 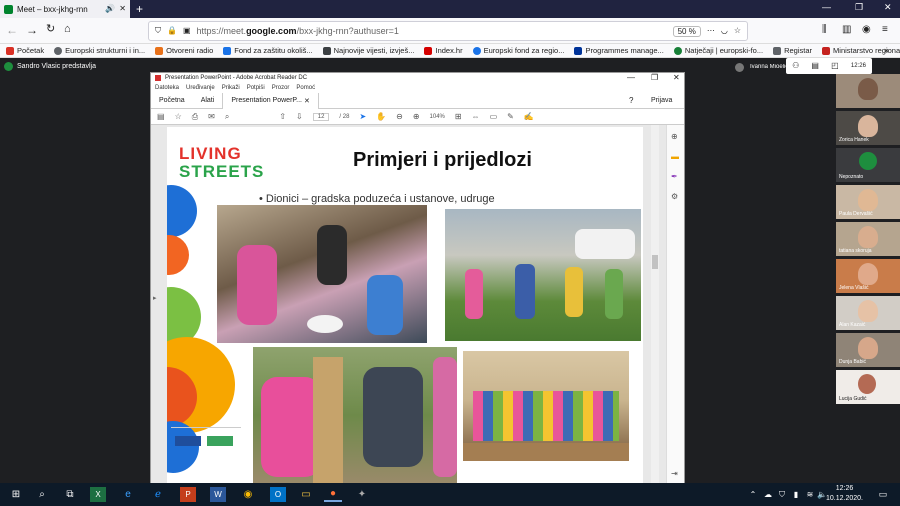 What do you see at coordinates (187, 31) in the screenshot?
I see `camera-permission-icon: ▣` at bounding box center [187, 31].